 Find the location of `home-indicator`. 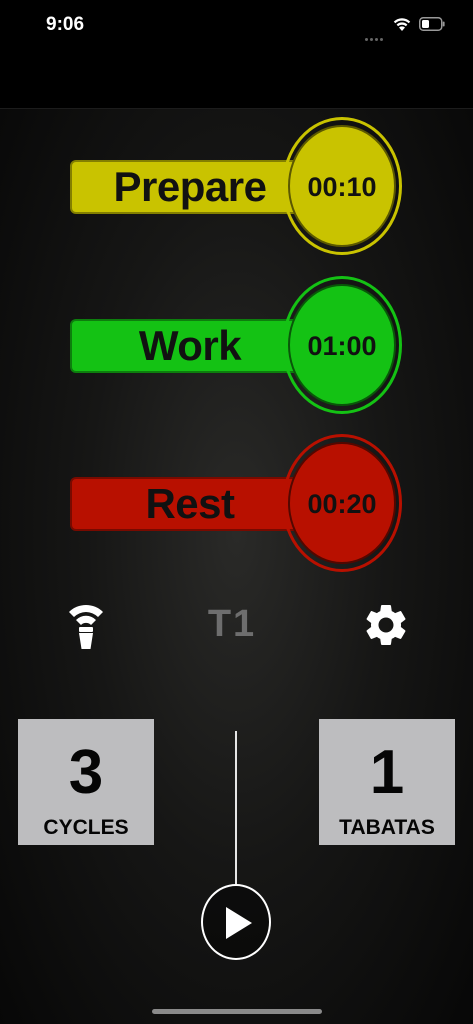

home-indicator is located at coordinates (237, 1011).